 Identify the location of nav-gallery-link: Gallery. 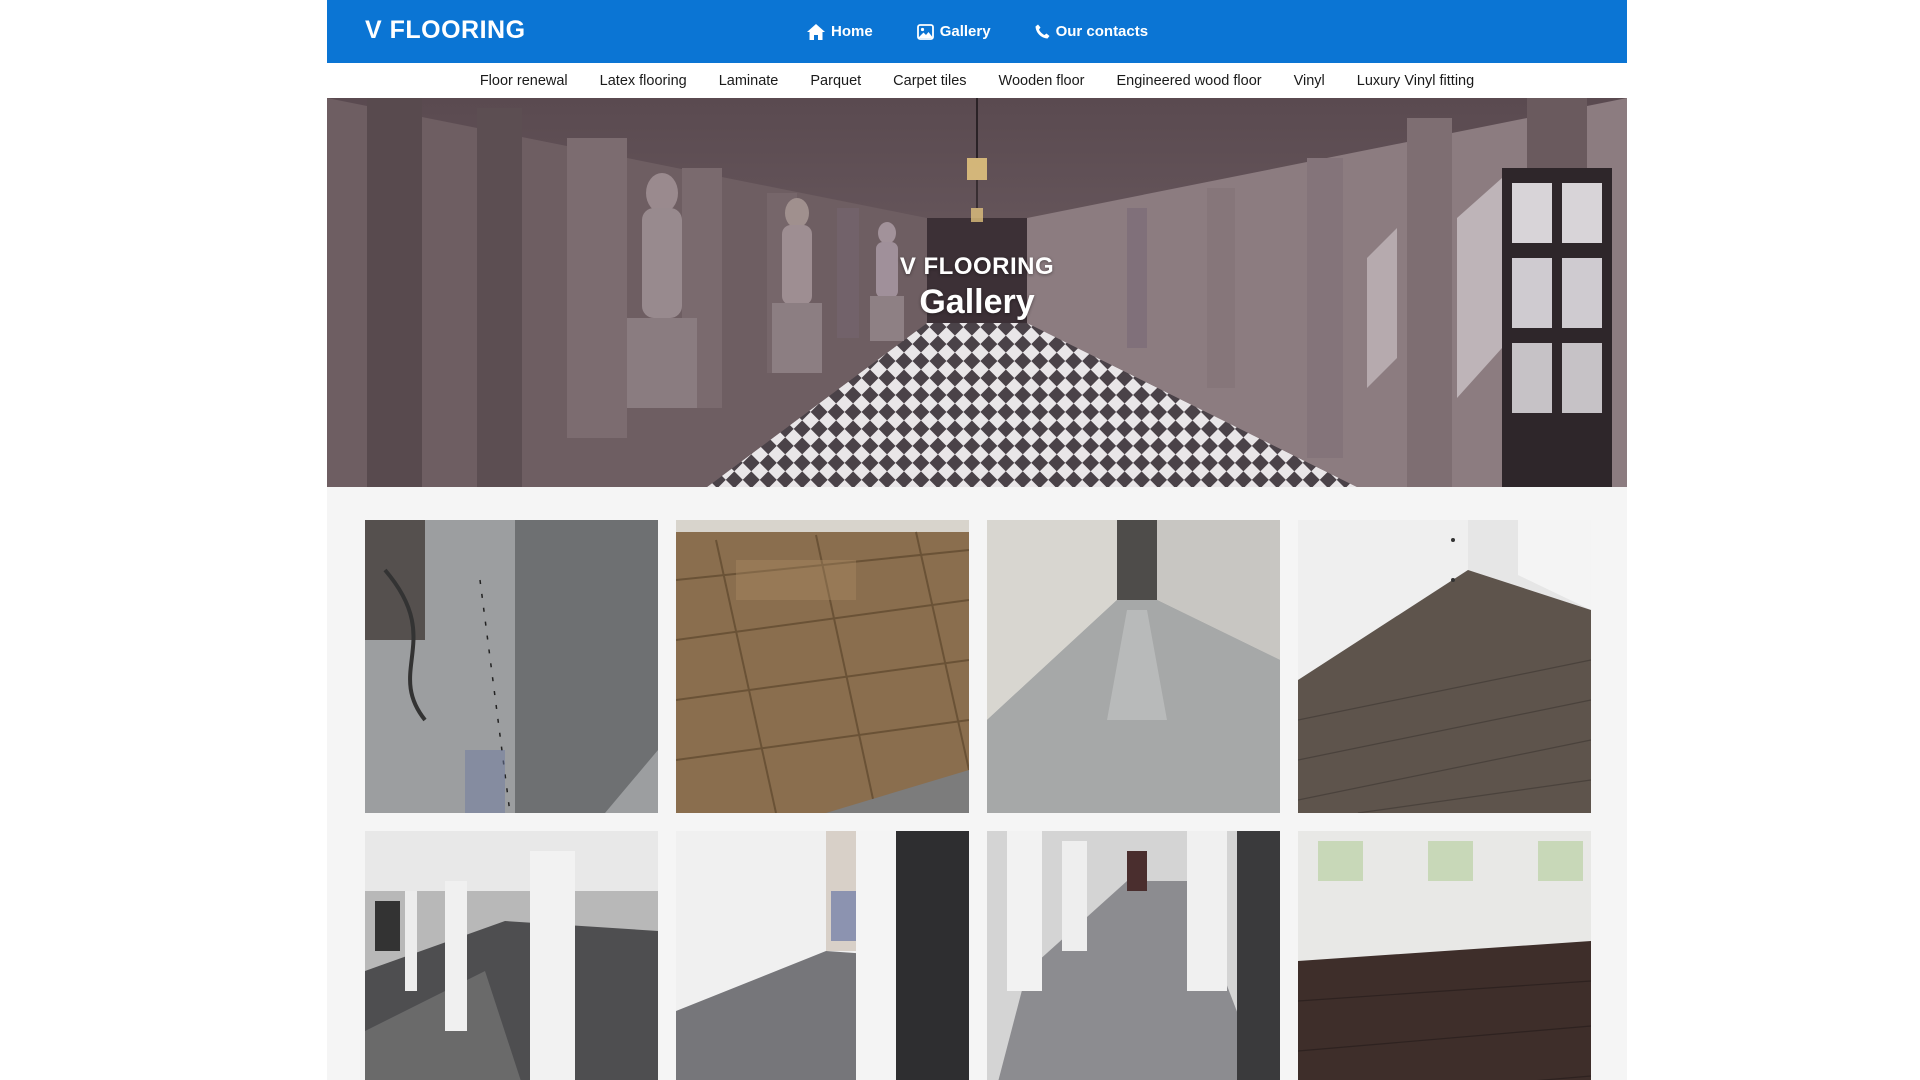
(953, 31).